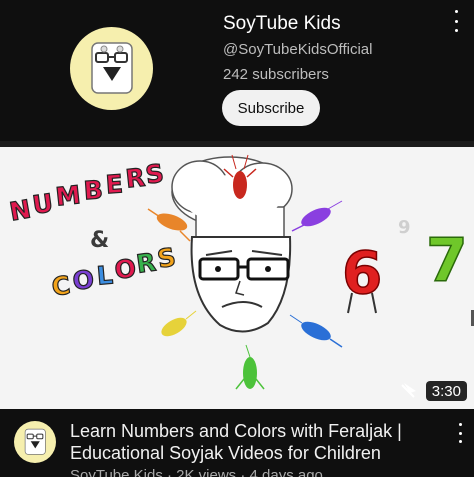 This screenshot has height=477, width=474. I want to click on more-options-icon, so click(456, 21).